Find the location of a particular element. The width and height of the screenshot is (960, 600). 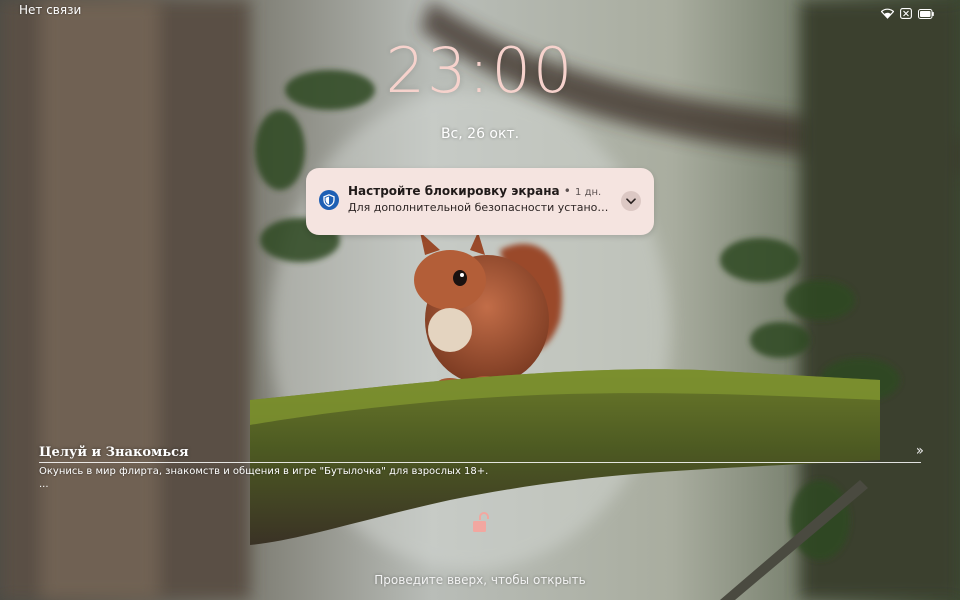

expand-notification-button is located at coordinates (631, 201).